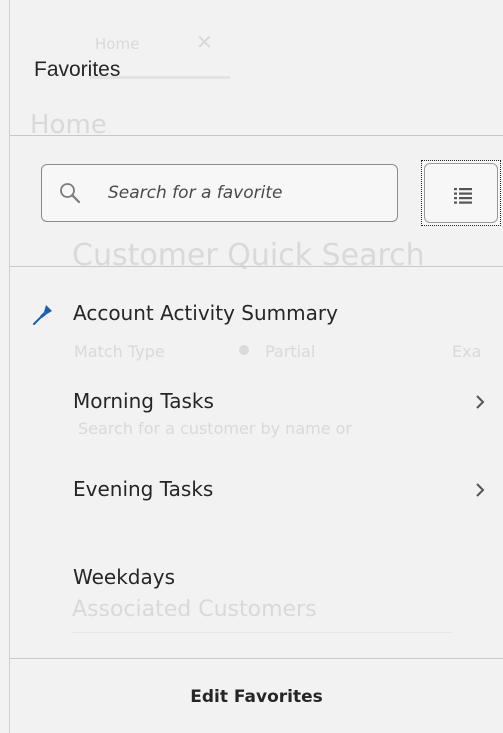 This screenshot has height=733, width=503. What do you see at coordinates (143, 489) in the screenshot?
I see `favorite-item-label: Evening Tasks` at bounding box center [143, 489].